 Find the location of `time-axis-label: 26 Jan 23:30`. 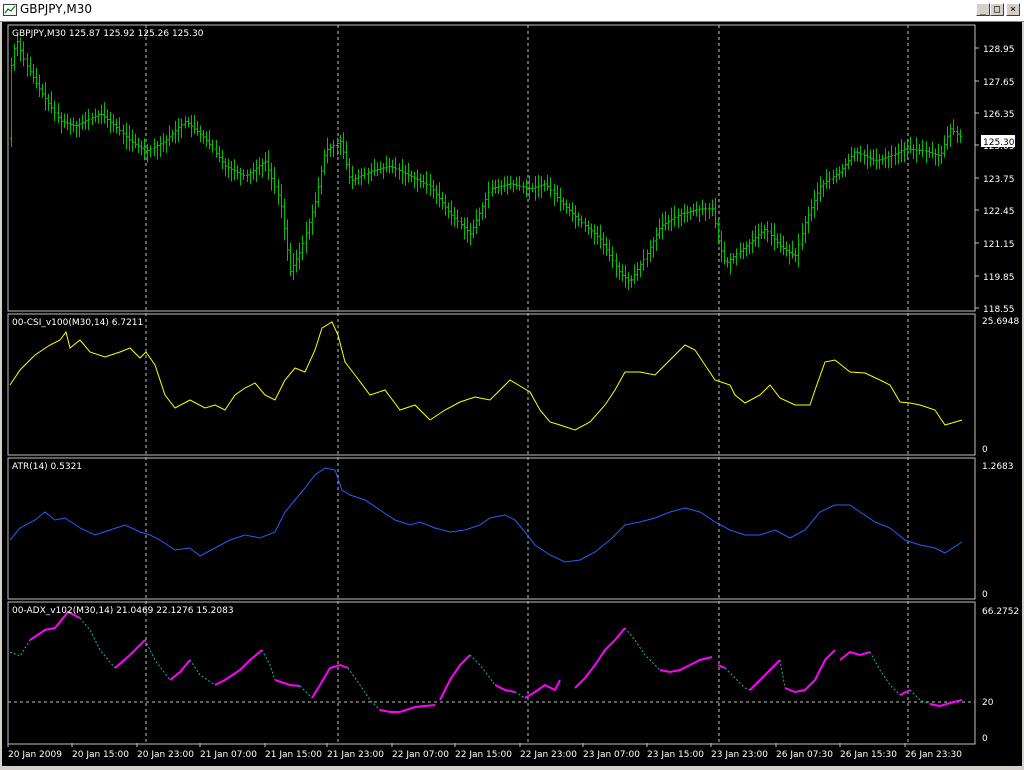

time-axis-label: 26 Jan 23:30 is located at coordinates (933, 755).